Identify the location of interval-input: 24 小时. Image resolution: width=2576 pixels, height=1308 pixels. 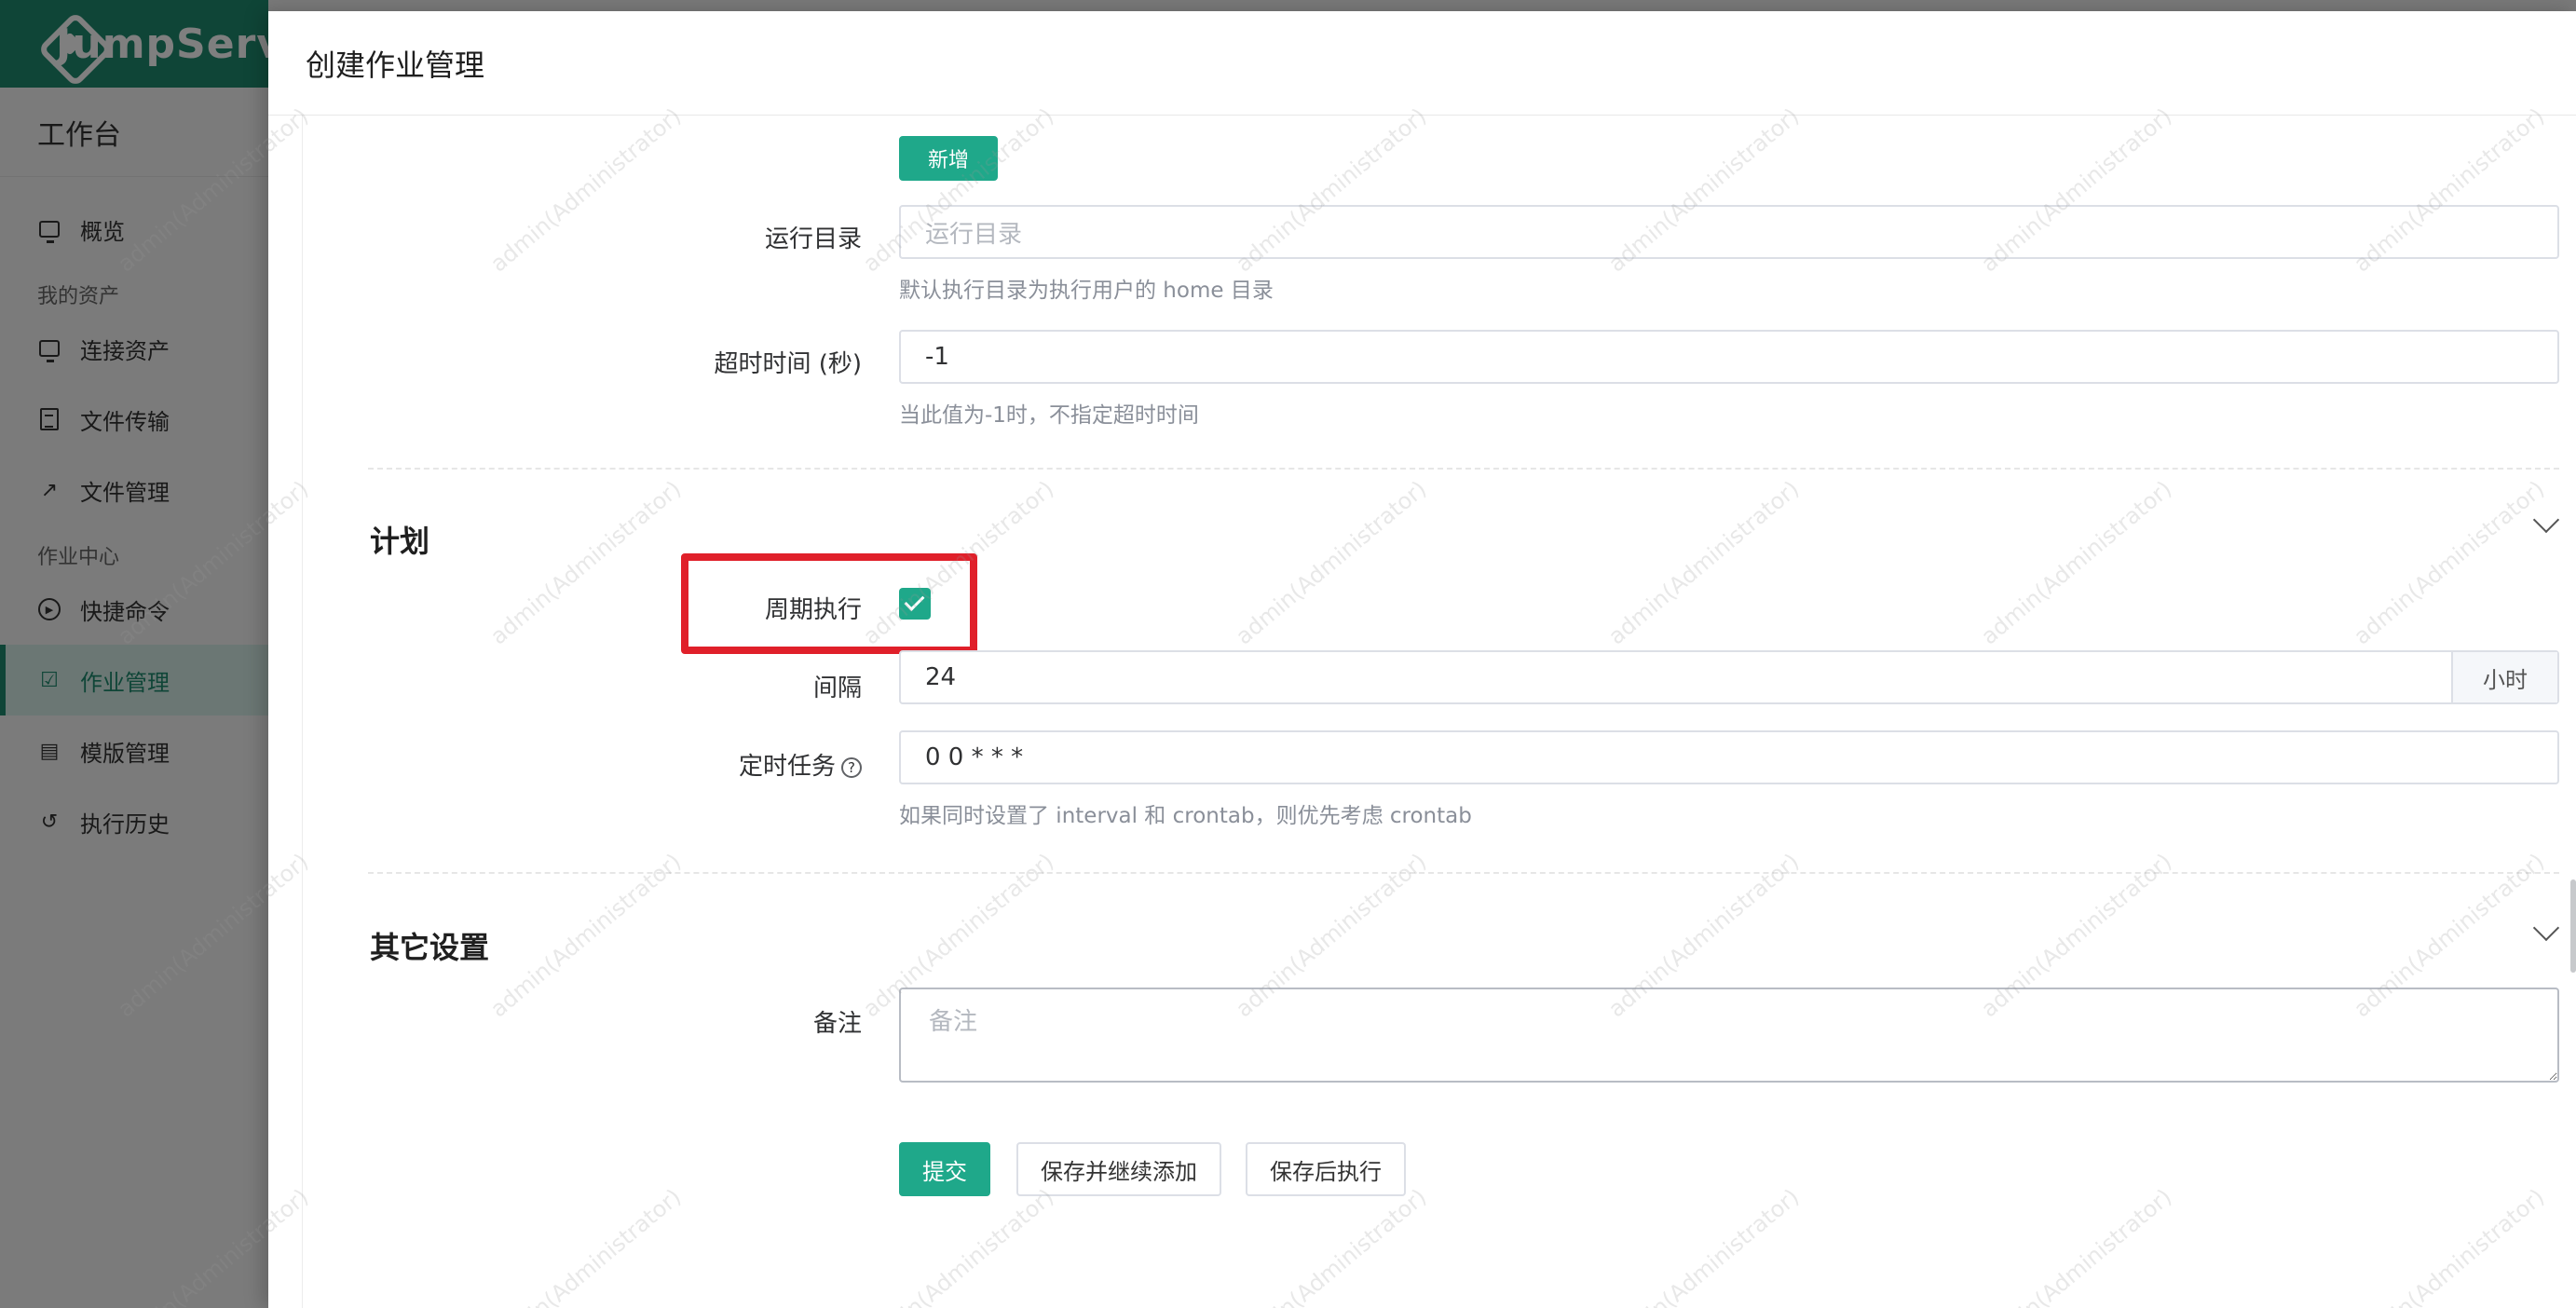
(1729, 677).